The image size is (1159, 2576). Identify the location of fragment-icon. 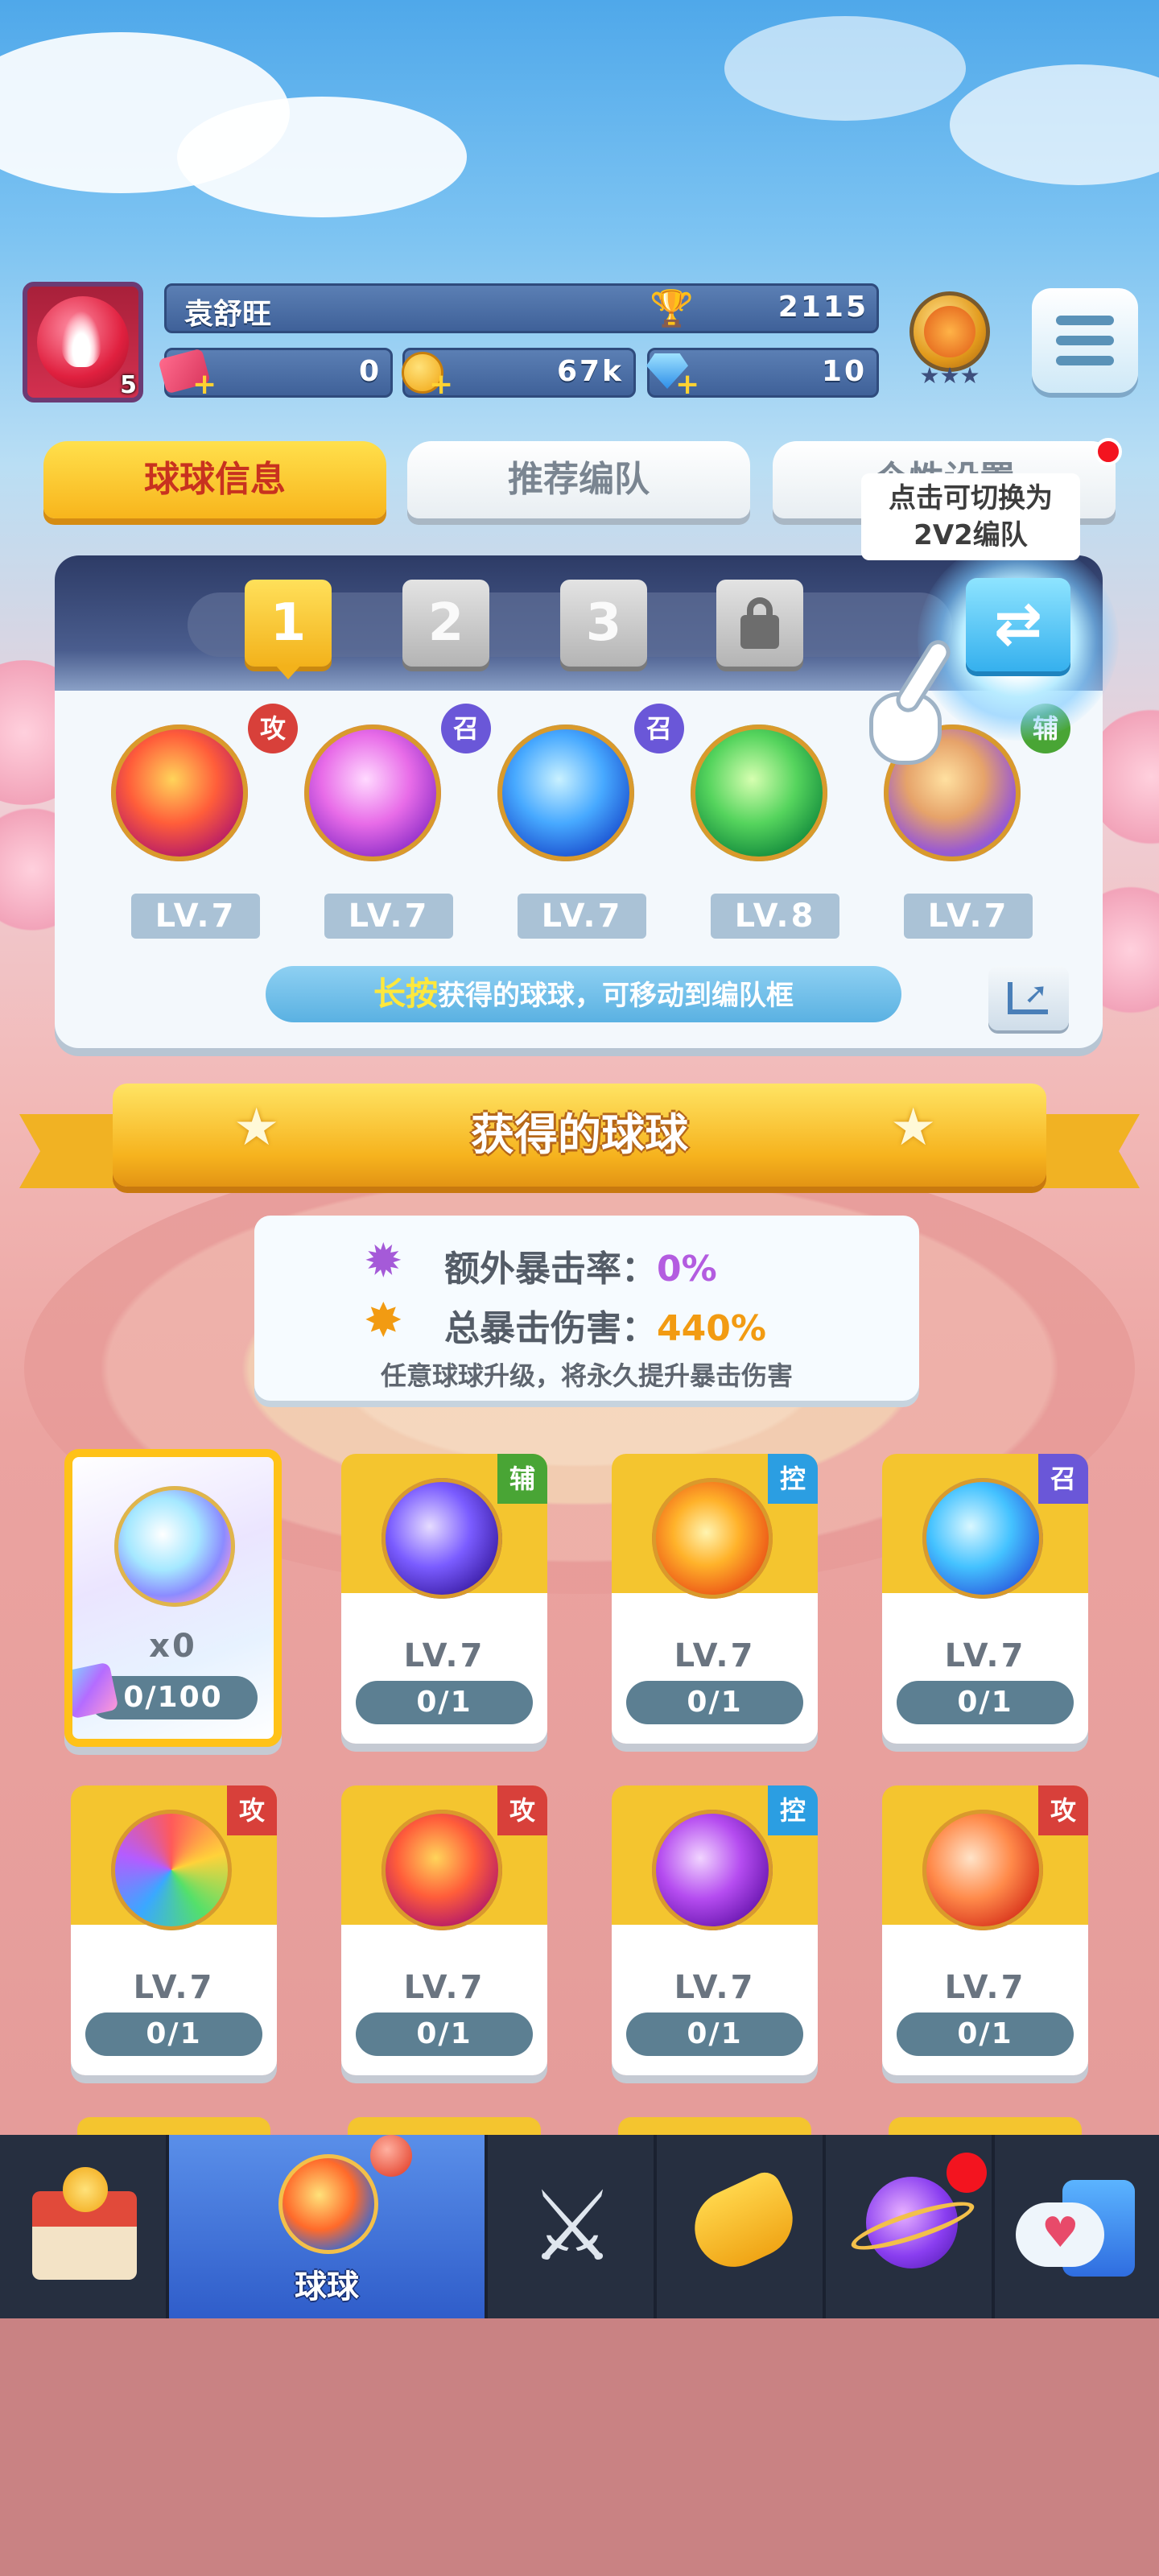
(95, 1690).